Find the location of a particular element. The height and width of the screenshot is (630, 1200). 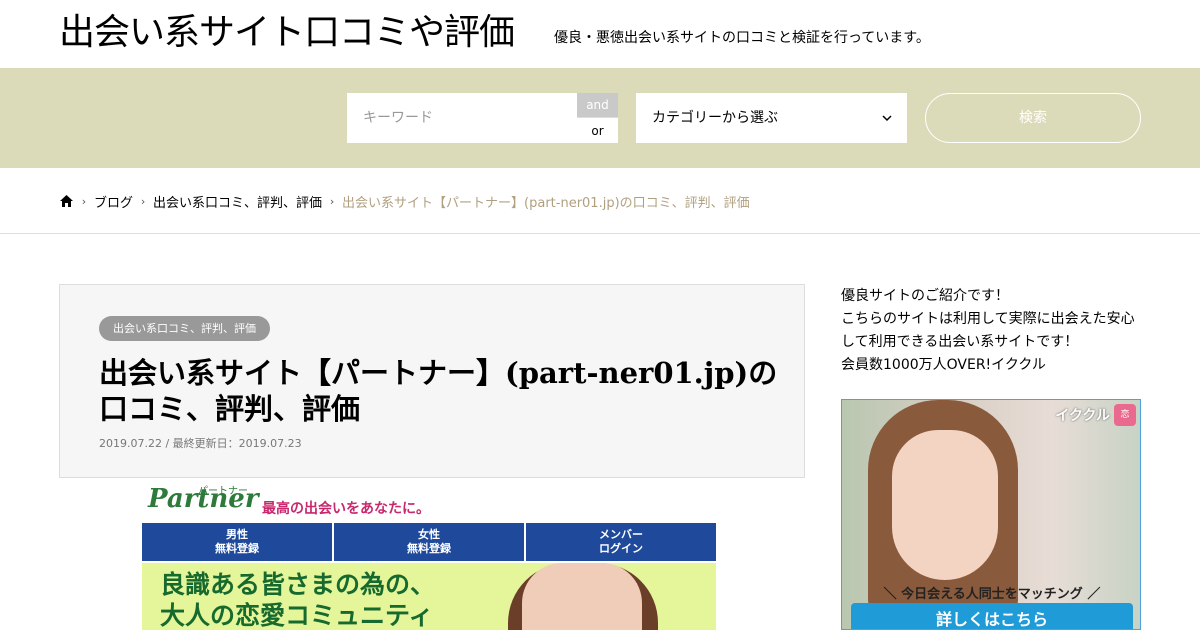

feature-nav-female: 女性 無料登録 is located at coordinates (429, 542).